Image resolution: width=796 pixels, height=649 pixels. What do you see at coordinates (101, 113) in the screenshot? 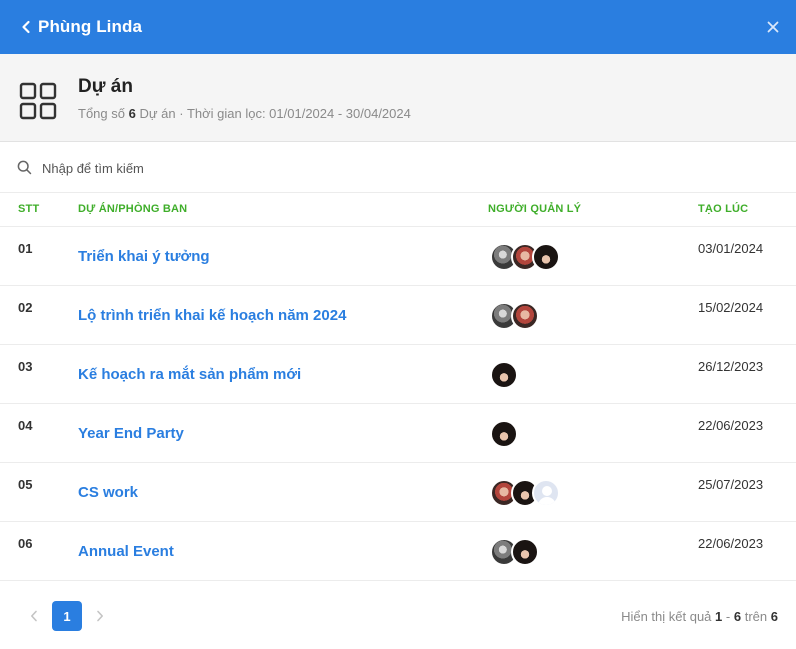
I see `total-prefix: Tổng số` at bounding box center [101, 113].